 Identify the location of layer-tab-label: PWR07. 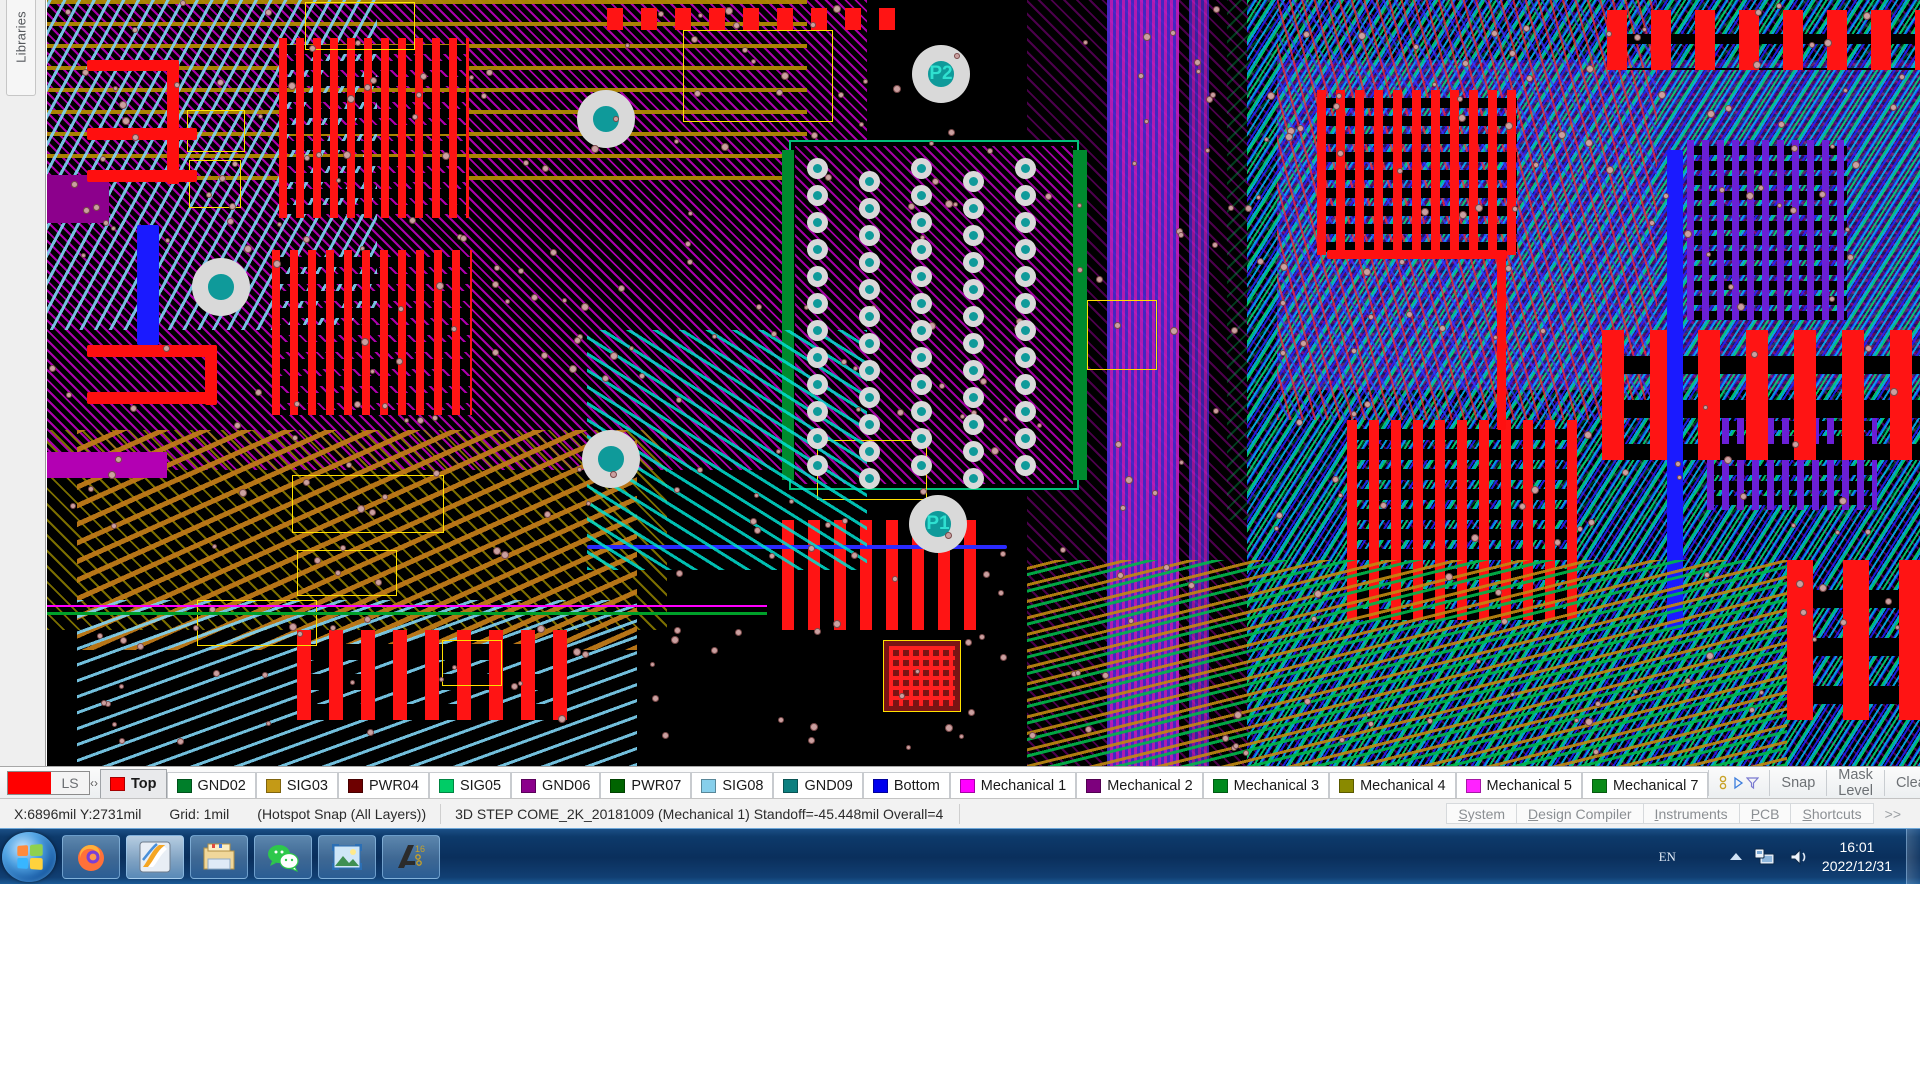
(656, 785).